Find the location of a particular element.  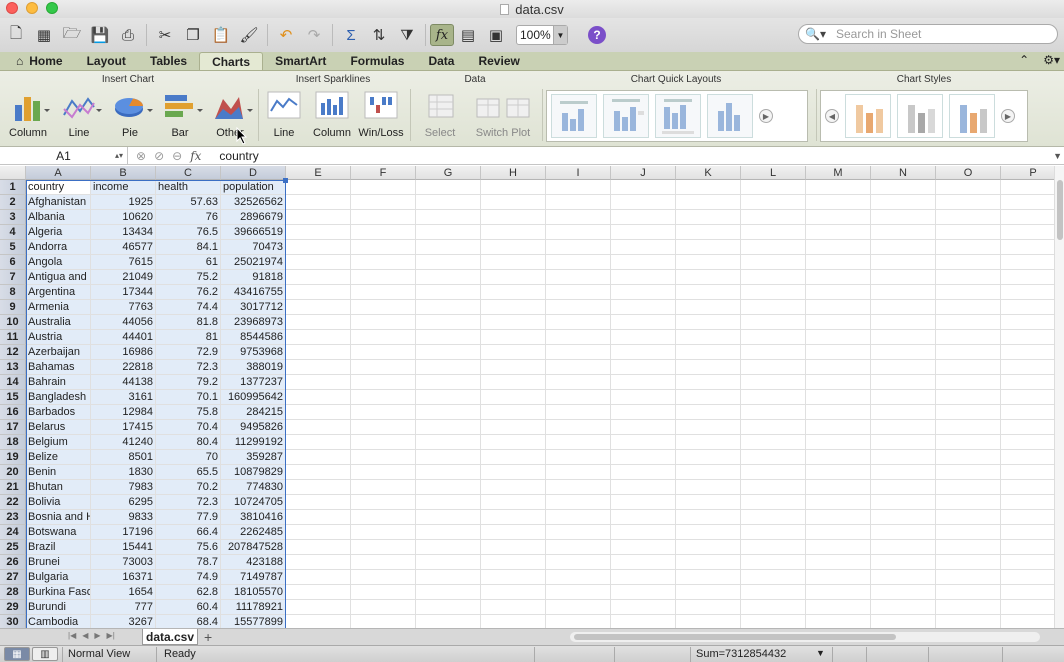

cell-i24 is located at coordinates (578, 532).